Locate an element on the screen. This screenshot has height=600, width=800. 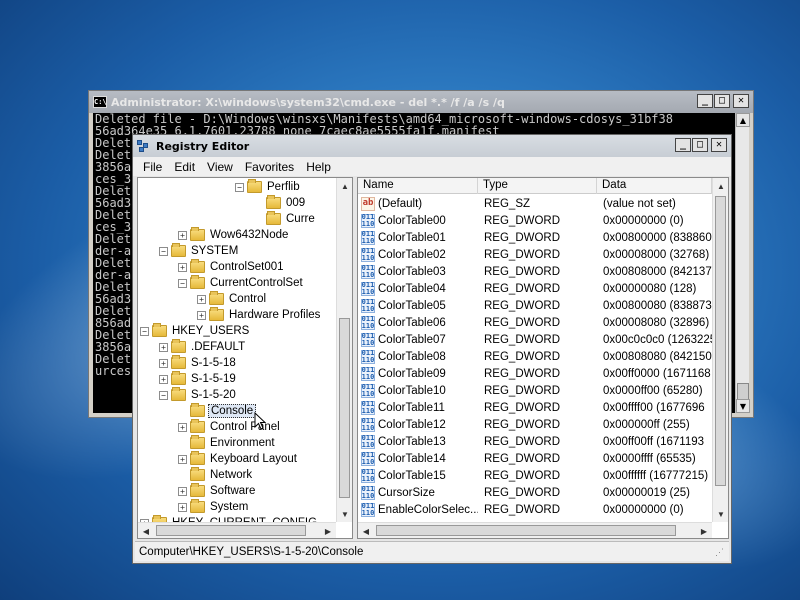
tree-node-label: Perflib is located at coordinates (283, 187).